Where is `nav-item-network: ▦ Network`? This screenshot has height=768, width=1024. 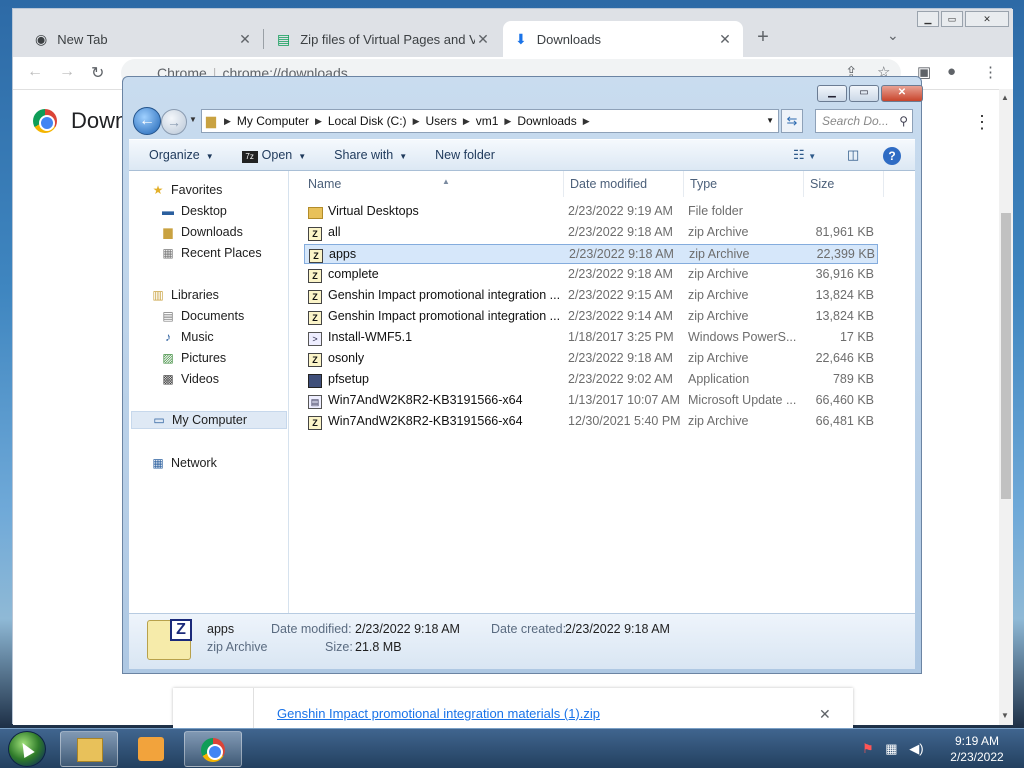
nav-item-network: ▦ Network is located at coordinates (183, 463).